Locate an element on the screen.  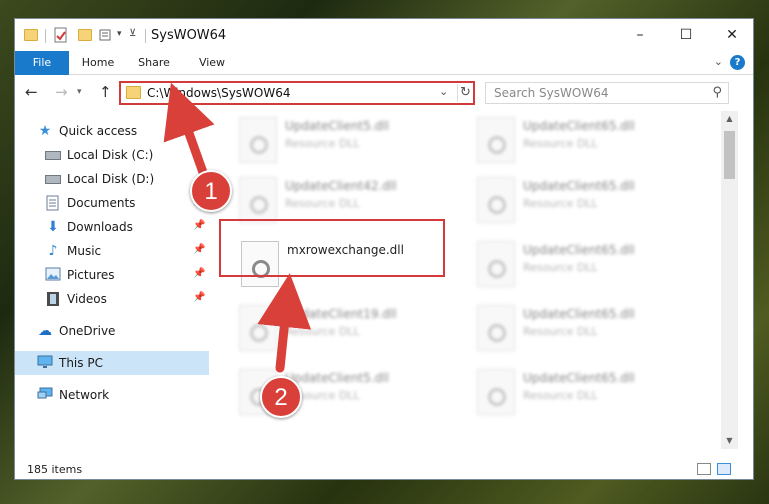
sidebar-item-label: Local Disk (D:) is located at coordinates (111, 179).